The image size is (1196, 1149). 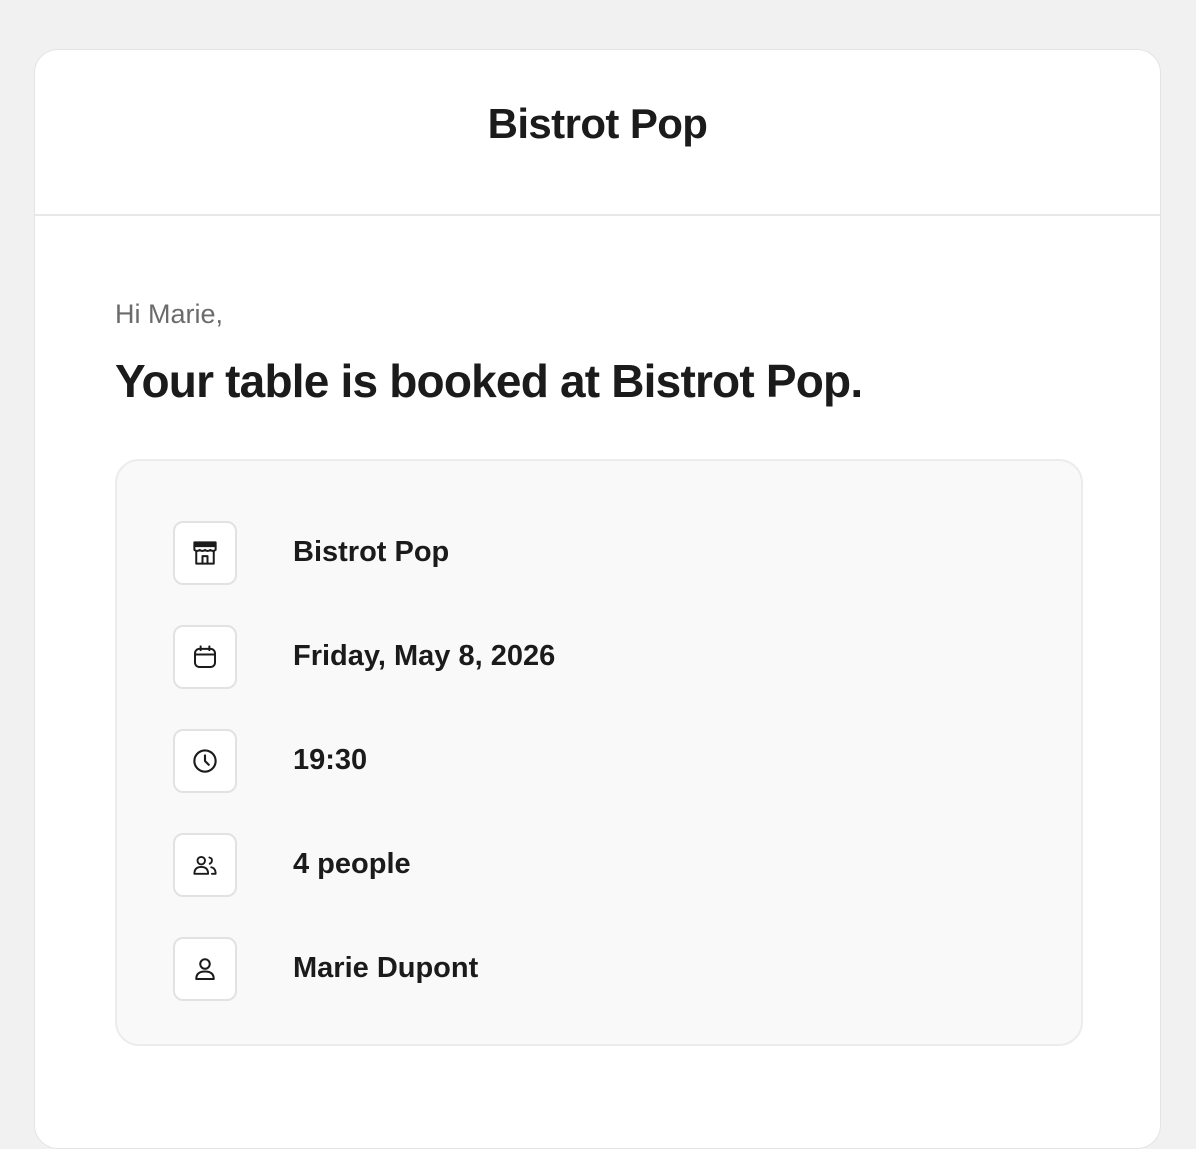 I want to click on booking-time: 19:30, so click(x=330, y=760).